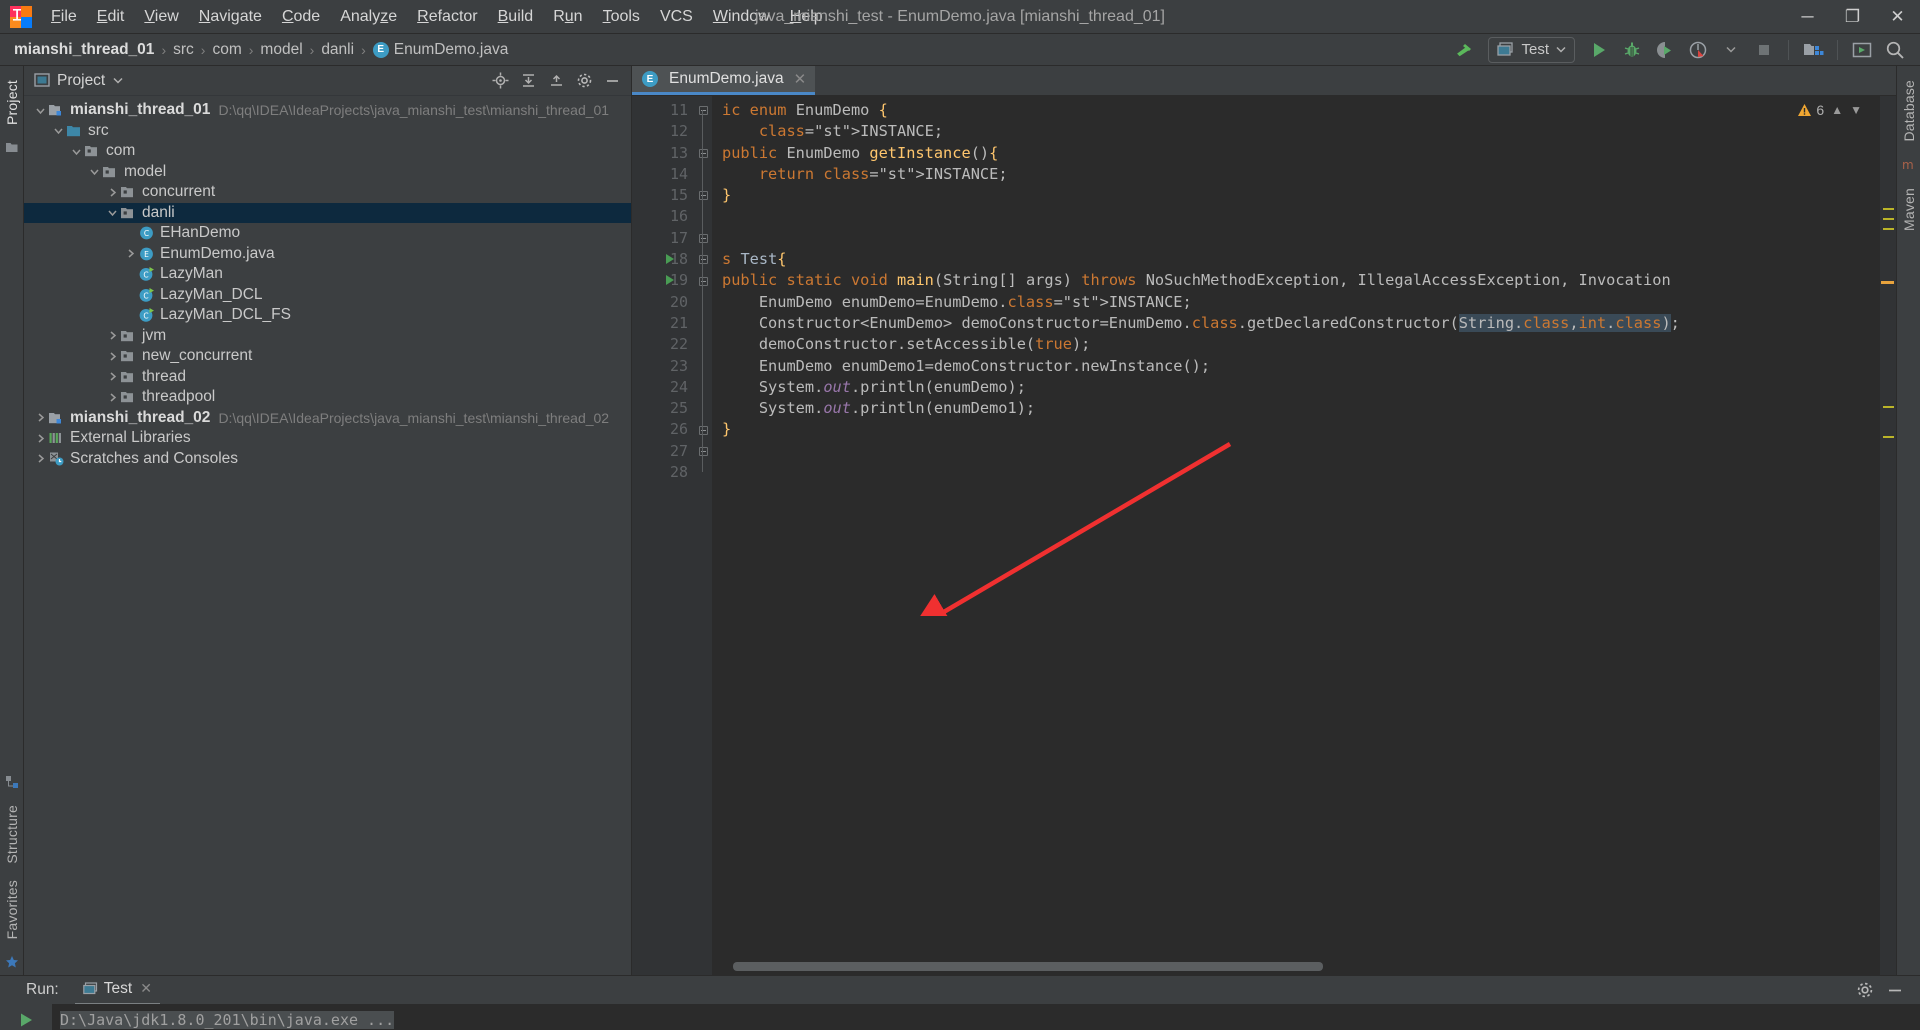 The height and width of the screenshot is (1030, 1920). What do you see at coordinates (1837, 110) in the screenshot?
I see `inspection-up-icon: ▲` at bounding box center [1837, 110].